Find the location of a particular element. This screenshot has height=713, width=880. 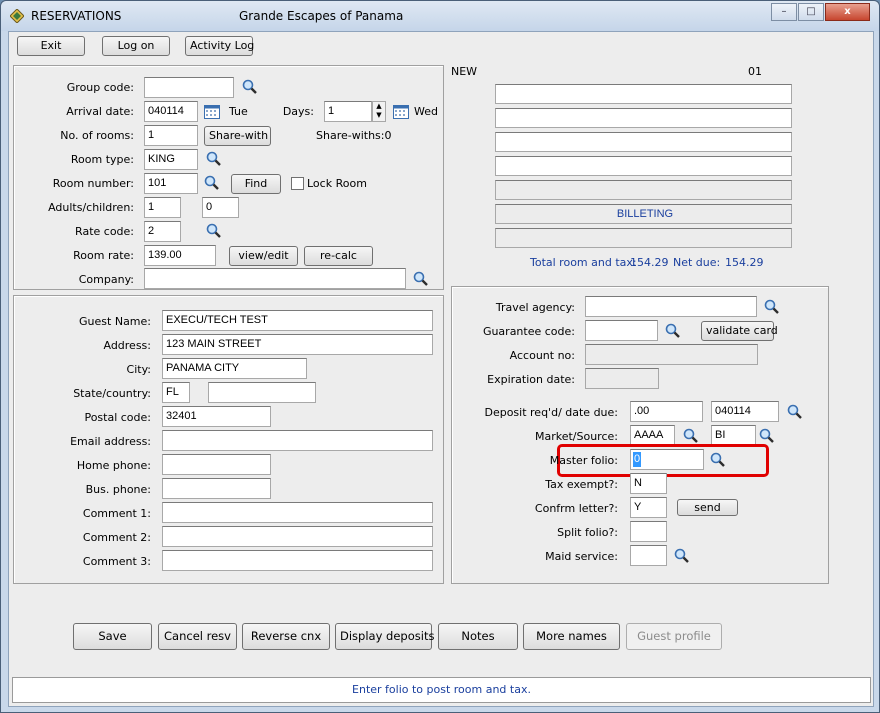

find-button: Find is located at coordinates (256, 184).